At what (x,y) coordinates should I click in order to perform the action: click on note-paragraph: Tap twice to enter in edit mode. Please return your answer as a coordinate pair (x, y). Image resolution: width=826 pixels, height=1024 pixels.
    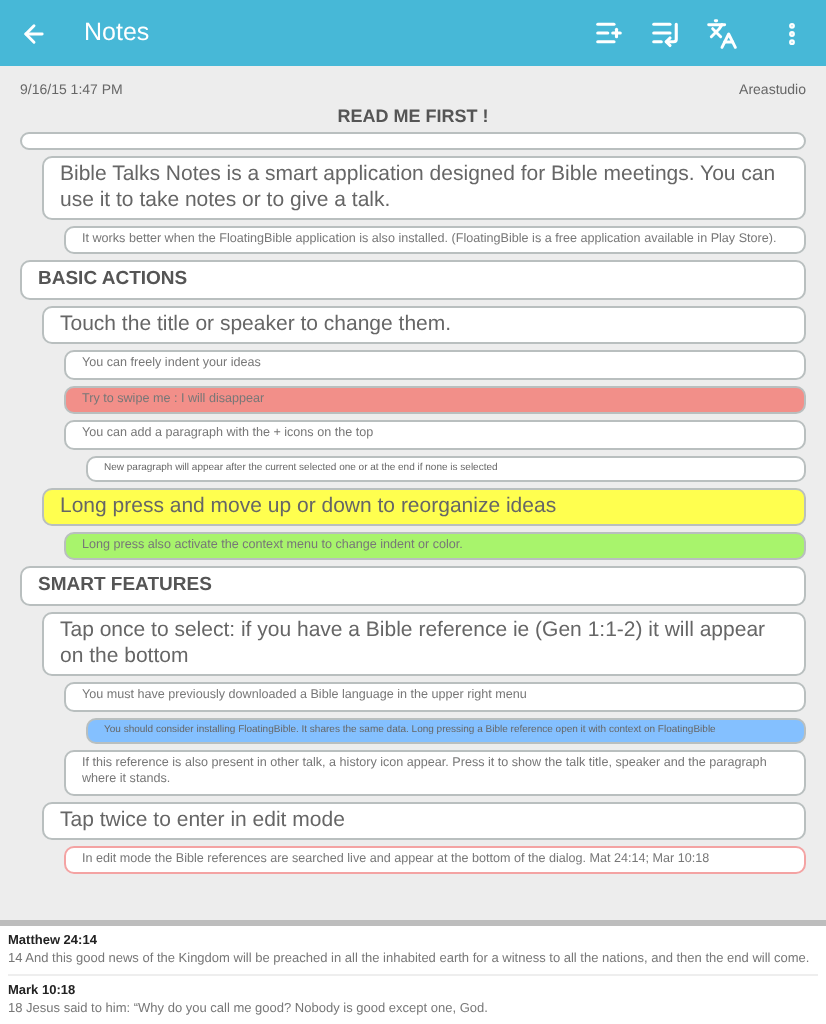
    Looking at the image, I should click on (424, 820).